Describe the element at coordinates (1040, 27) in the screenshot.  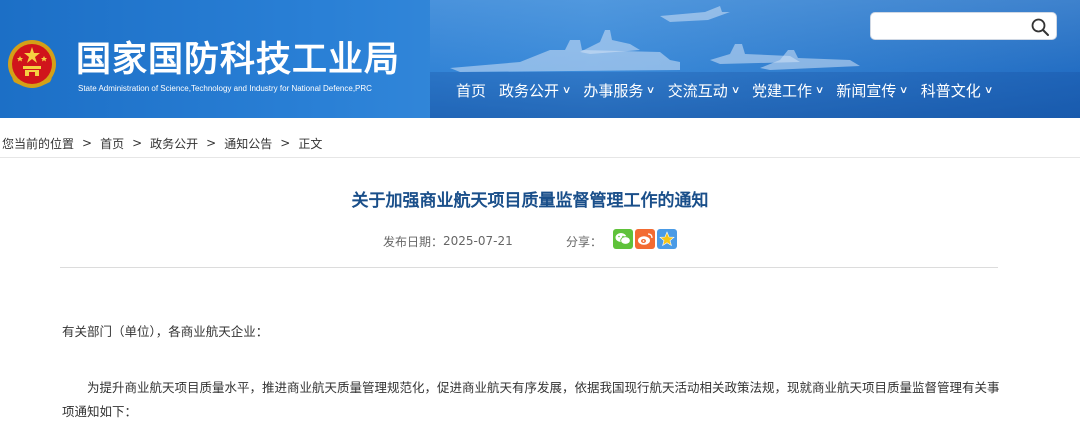
I see `search-icon` at that location.